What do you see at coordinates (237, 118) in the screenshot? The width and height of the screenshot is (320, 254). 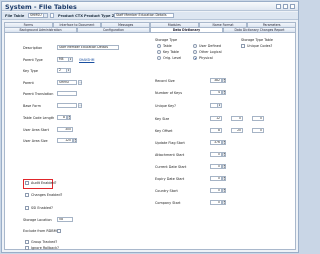 I see `key-size-field-2: 0` at bounding box center [237, 118].